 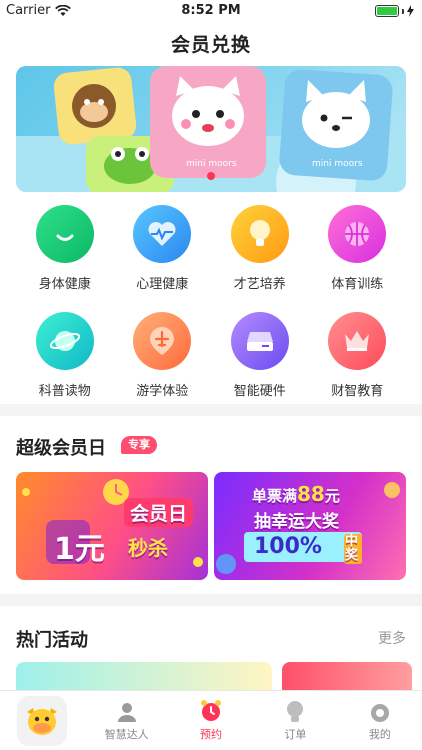 I want to click on status-time: 8:52 PM, so click(x=211, y=10).